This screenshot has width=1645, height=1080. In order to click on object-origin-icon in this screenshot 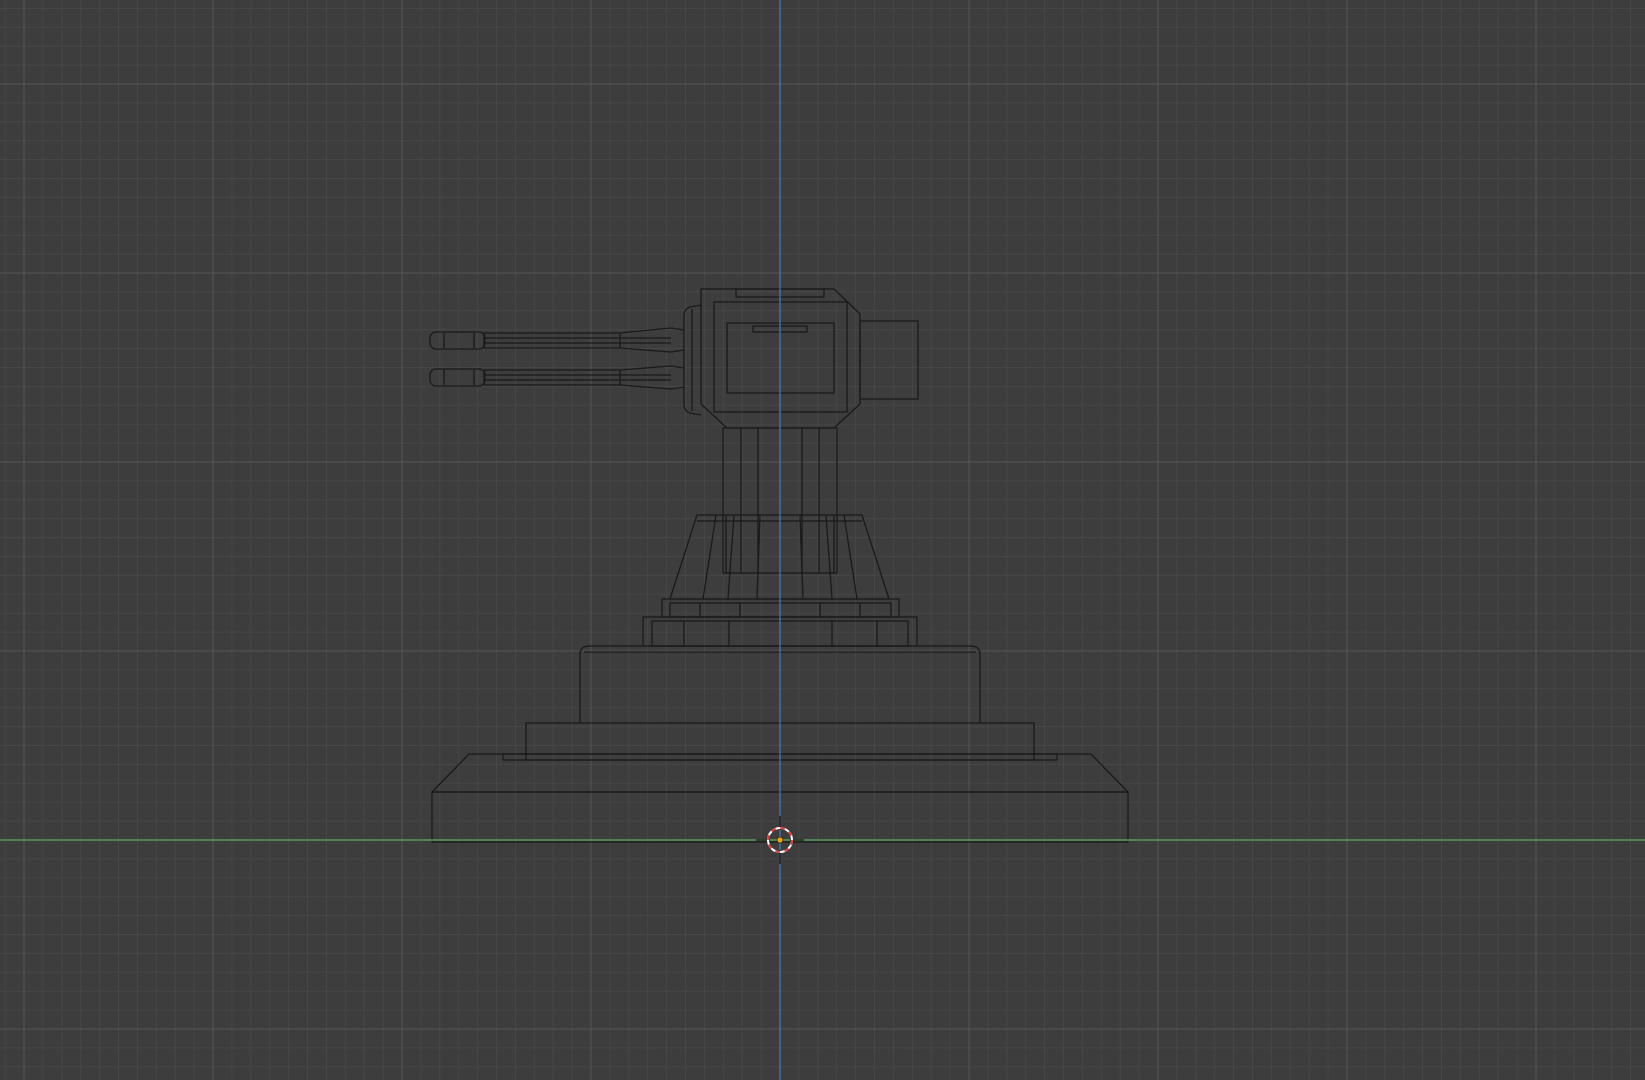, I will do `click(780, 840)`.